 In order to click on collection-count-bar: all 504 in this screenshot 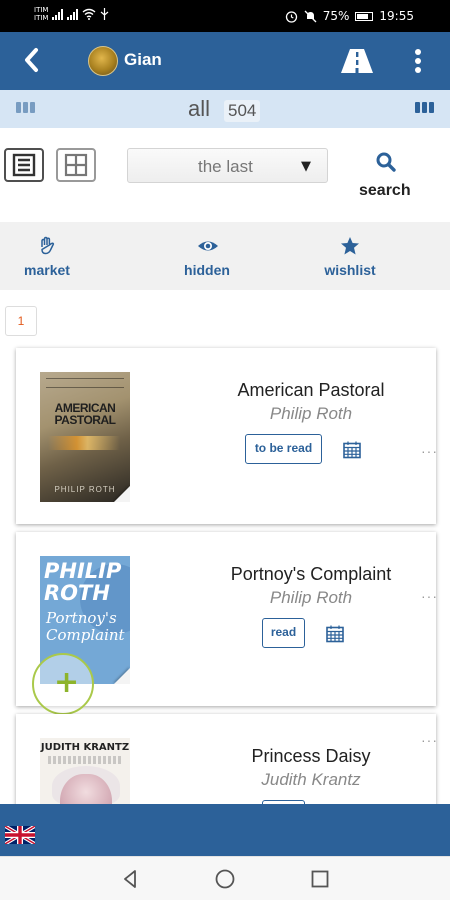, I will do `click(225, 109)`.